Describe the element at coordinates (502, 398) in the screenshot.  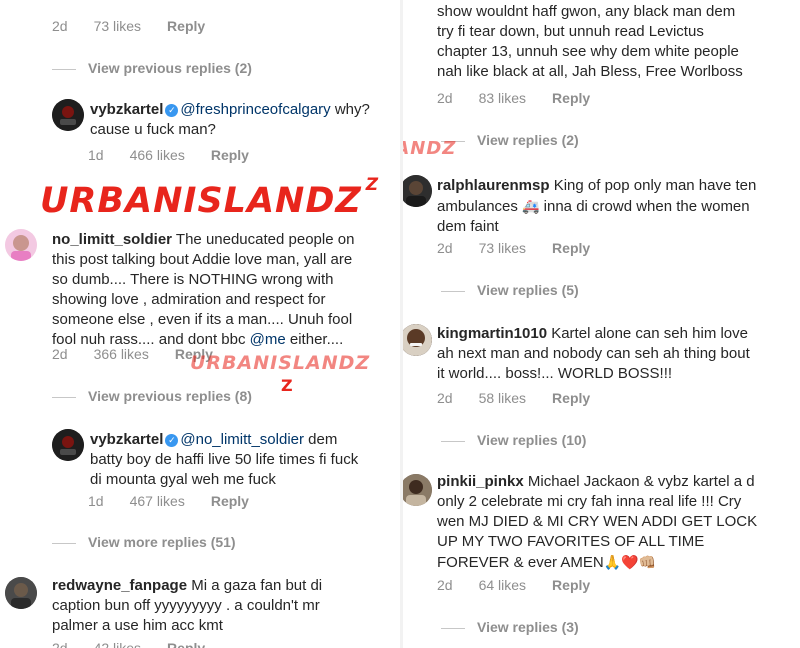
I see `comment-likes: 58 likes` at that location.